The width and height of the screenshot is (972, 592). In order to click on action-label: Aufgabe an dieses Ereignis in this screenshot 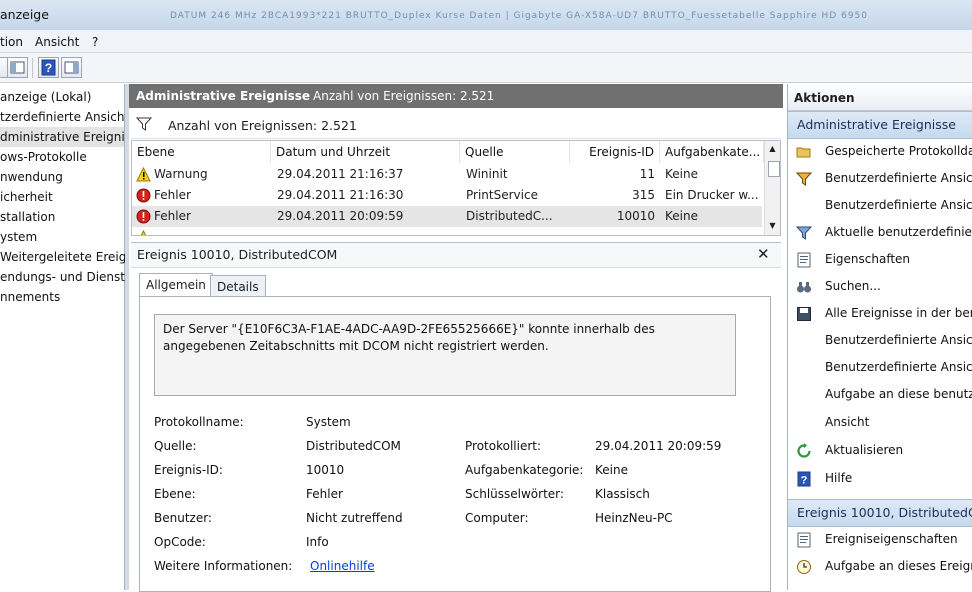, I will do `click(898, 566)`.